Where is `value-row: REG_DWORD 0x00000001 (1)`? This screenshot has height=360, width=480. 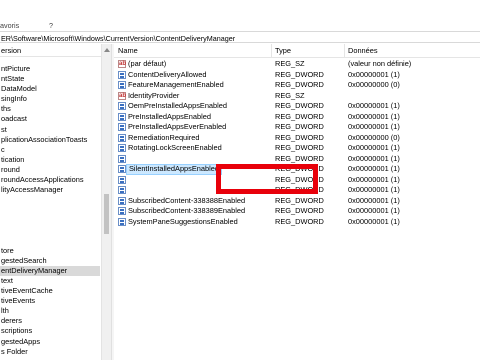
value-row: REG_DWORD 0x00000001 (1) is located at coordinates (297, 159).